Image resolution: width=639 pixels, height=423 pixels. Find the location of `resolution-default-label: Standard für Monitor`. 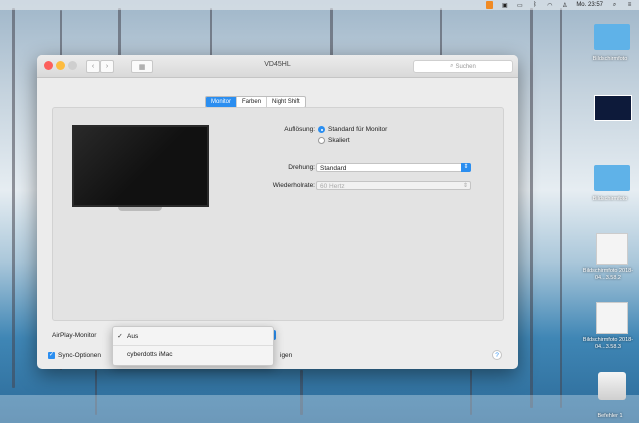

resolution-default-label: Standard für Monitor is located at coordinates (358, 129).